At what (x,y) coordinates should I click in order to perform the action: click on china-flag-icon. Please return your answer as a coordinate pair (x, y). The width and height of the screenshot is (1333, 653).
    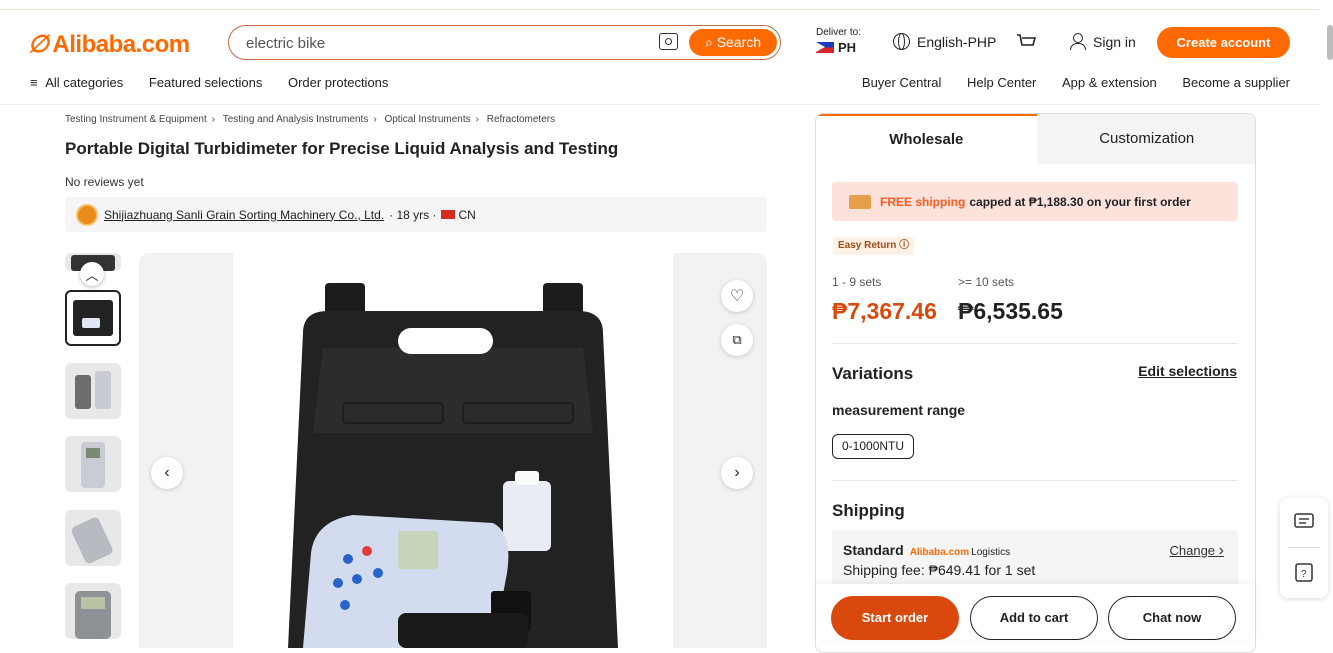
    Looking at the image, I should click on (447, 214).